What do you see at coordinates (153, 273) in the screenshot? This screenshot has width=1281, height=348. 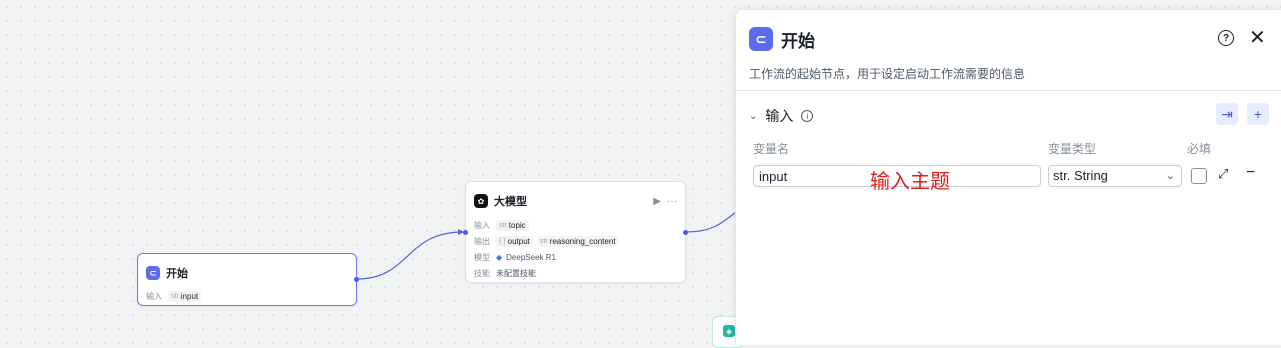 I see `start-node-icon: ⊂` at bounding box center [153, 273].